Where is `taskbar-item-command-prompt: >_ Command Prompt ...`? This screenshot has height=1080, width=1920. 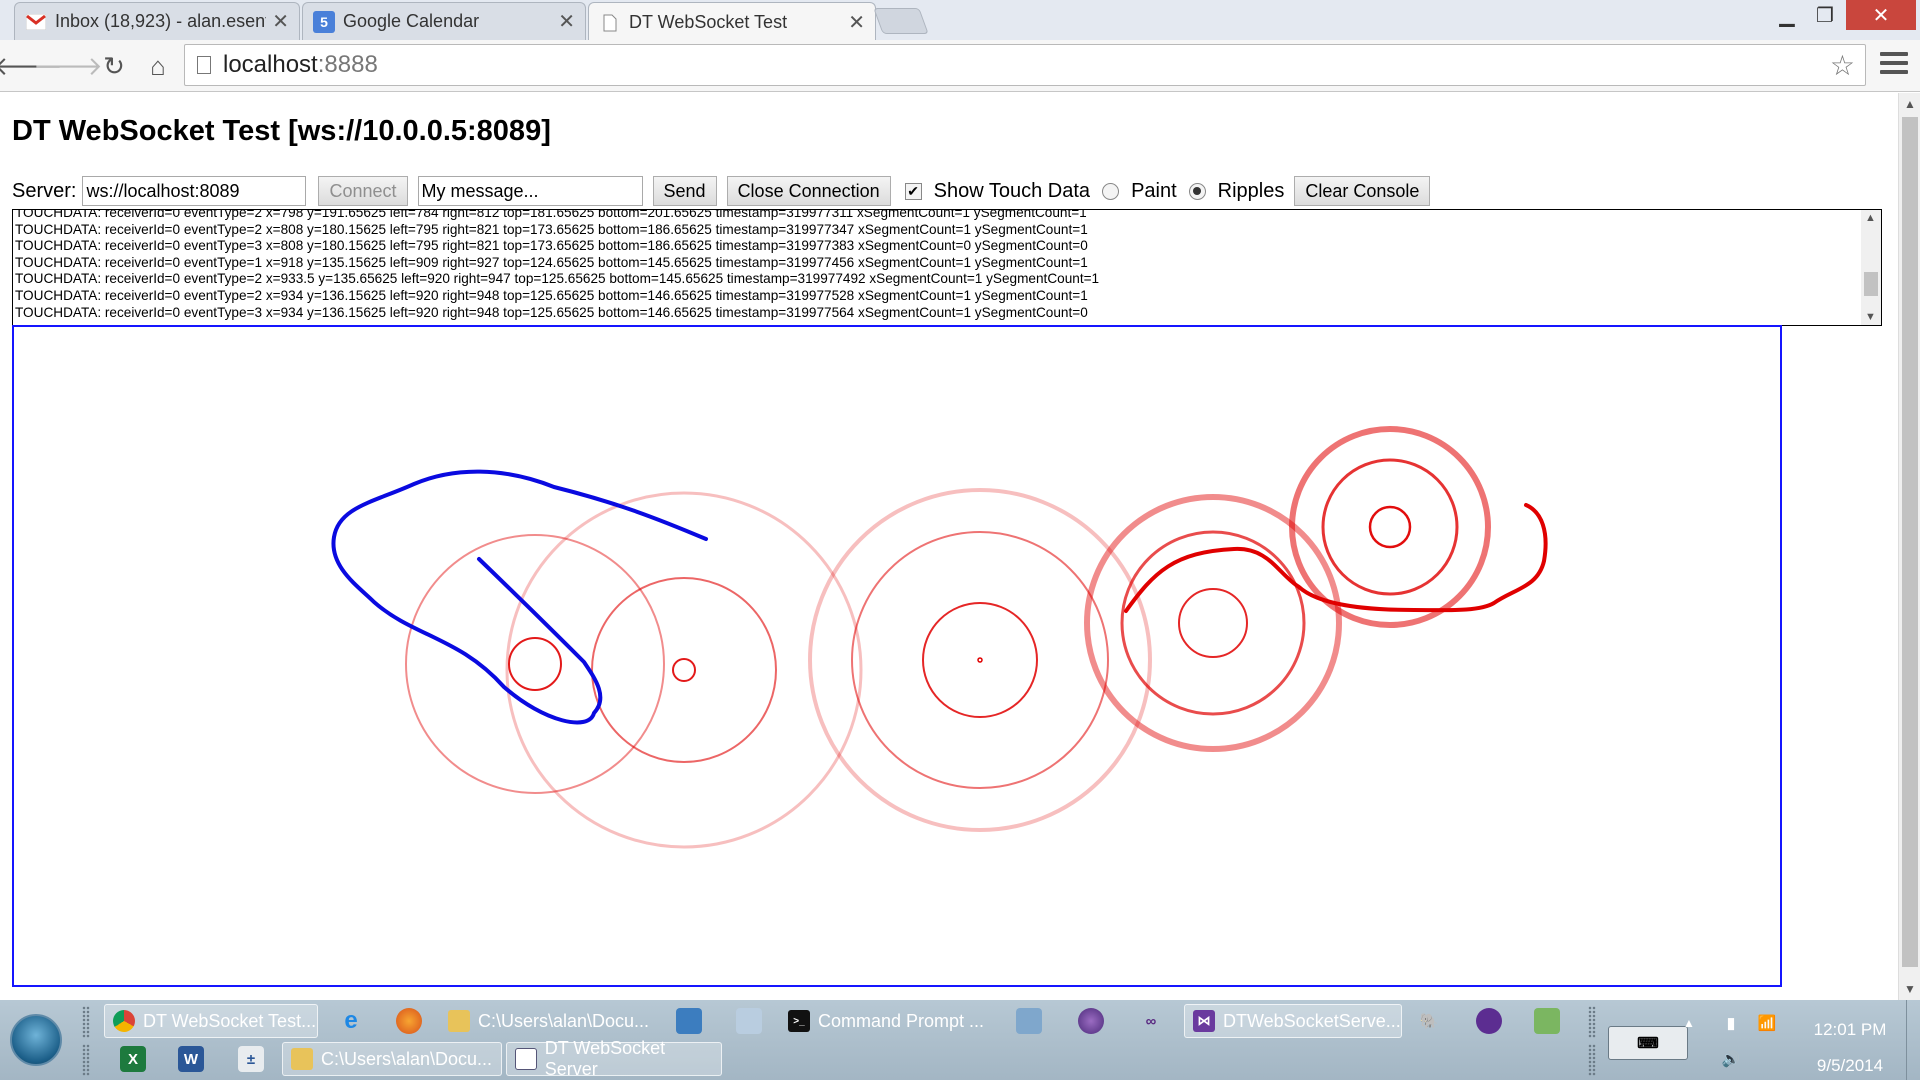
taskbar-item-command-prompt: >_ Command Prompt ... is located at coordinates (890, 1021).